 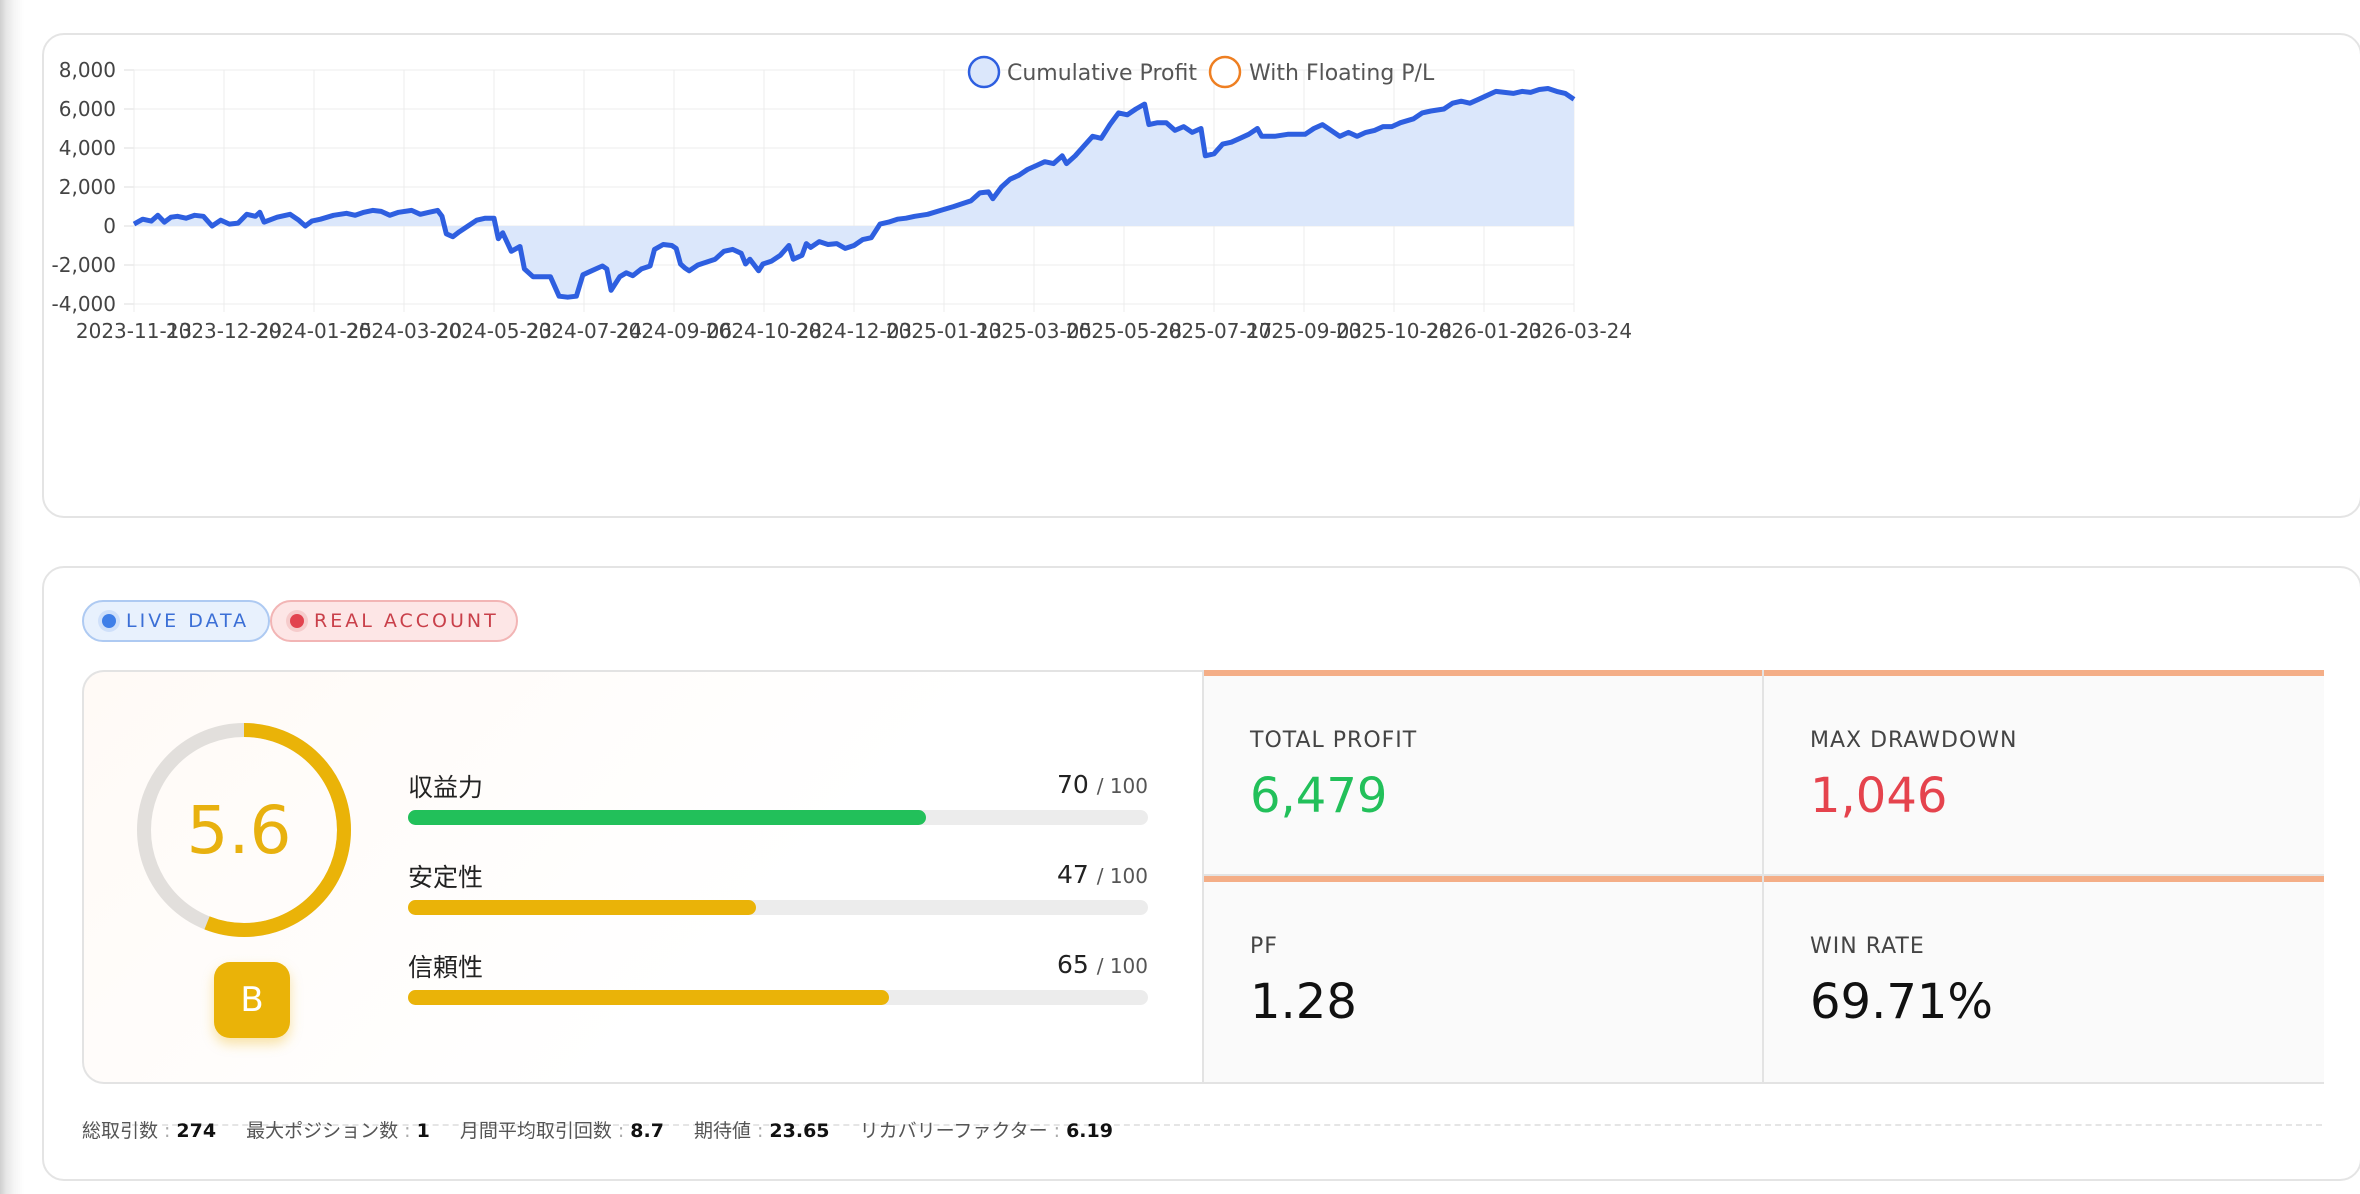 I want to click on max-drawdown-label: MAX DRAWDOWN, so click(x=1914, y=740).